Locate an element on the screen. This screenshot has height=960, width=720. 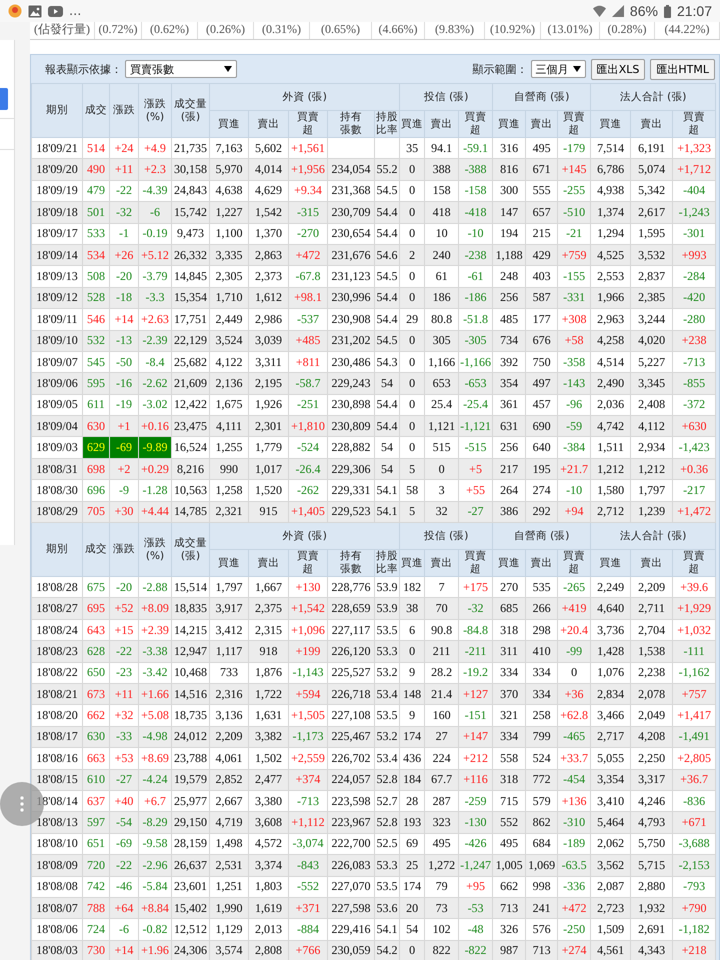
table-cell: -1,143 is located at coordinates (308, 673).